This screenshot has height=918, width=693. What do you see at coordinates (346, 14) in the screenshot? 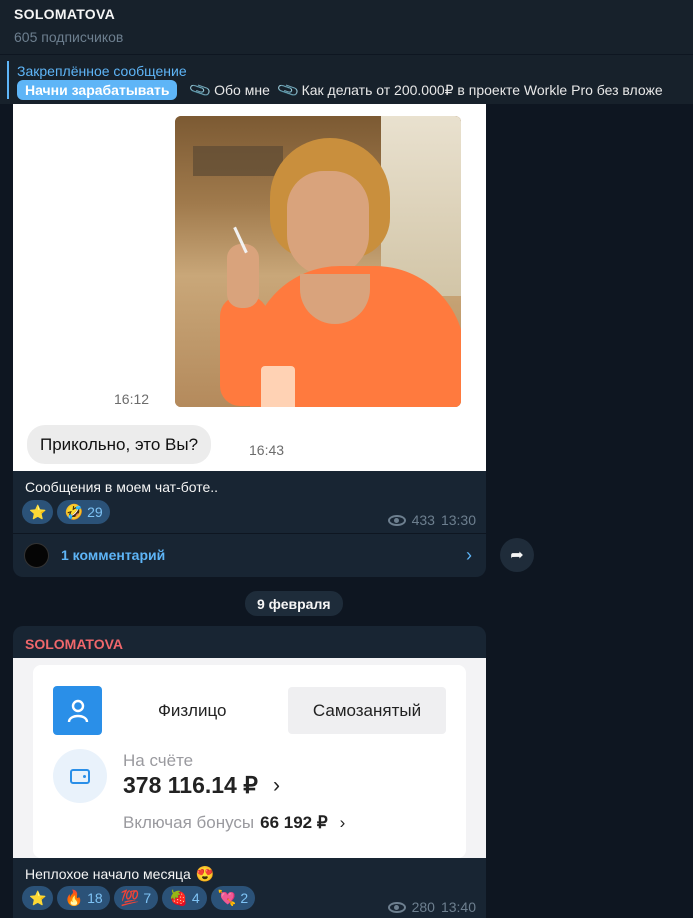
I see `channel-title: SOLOMATOVA` at bounding box center [346, 14].